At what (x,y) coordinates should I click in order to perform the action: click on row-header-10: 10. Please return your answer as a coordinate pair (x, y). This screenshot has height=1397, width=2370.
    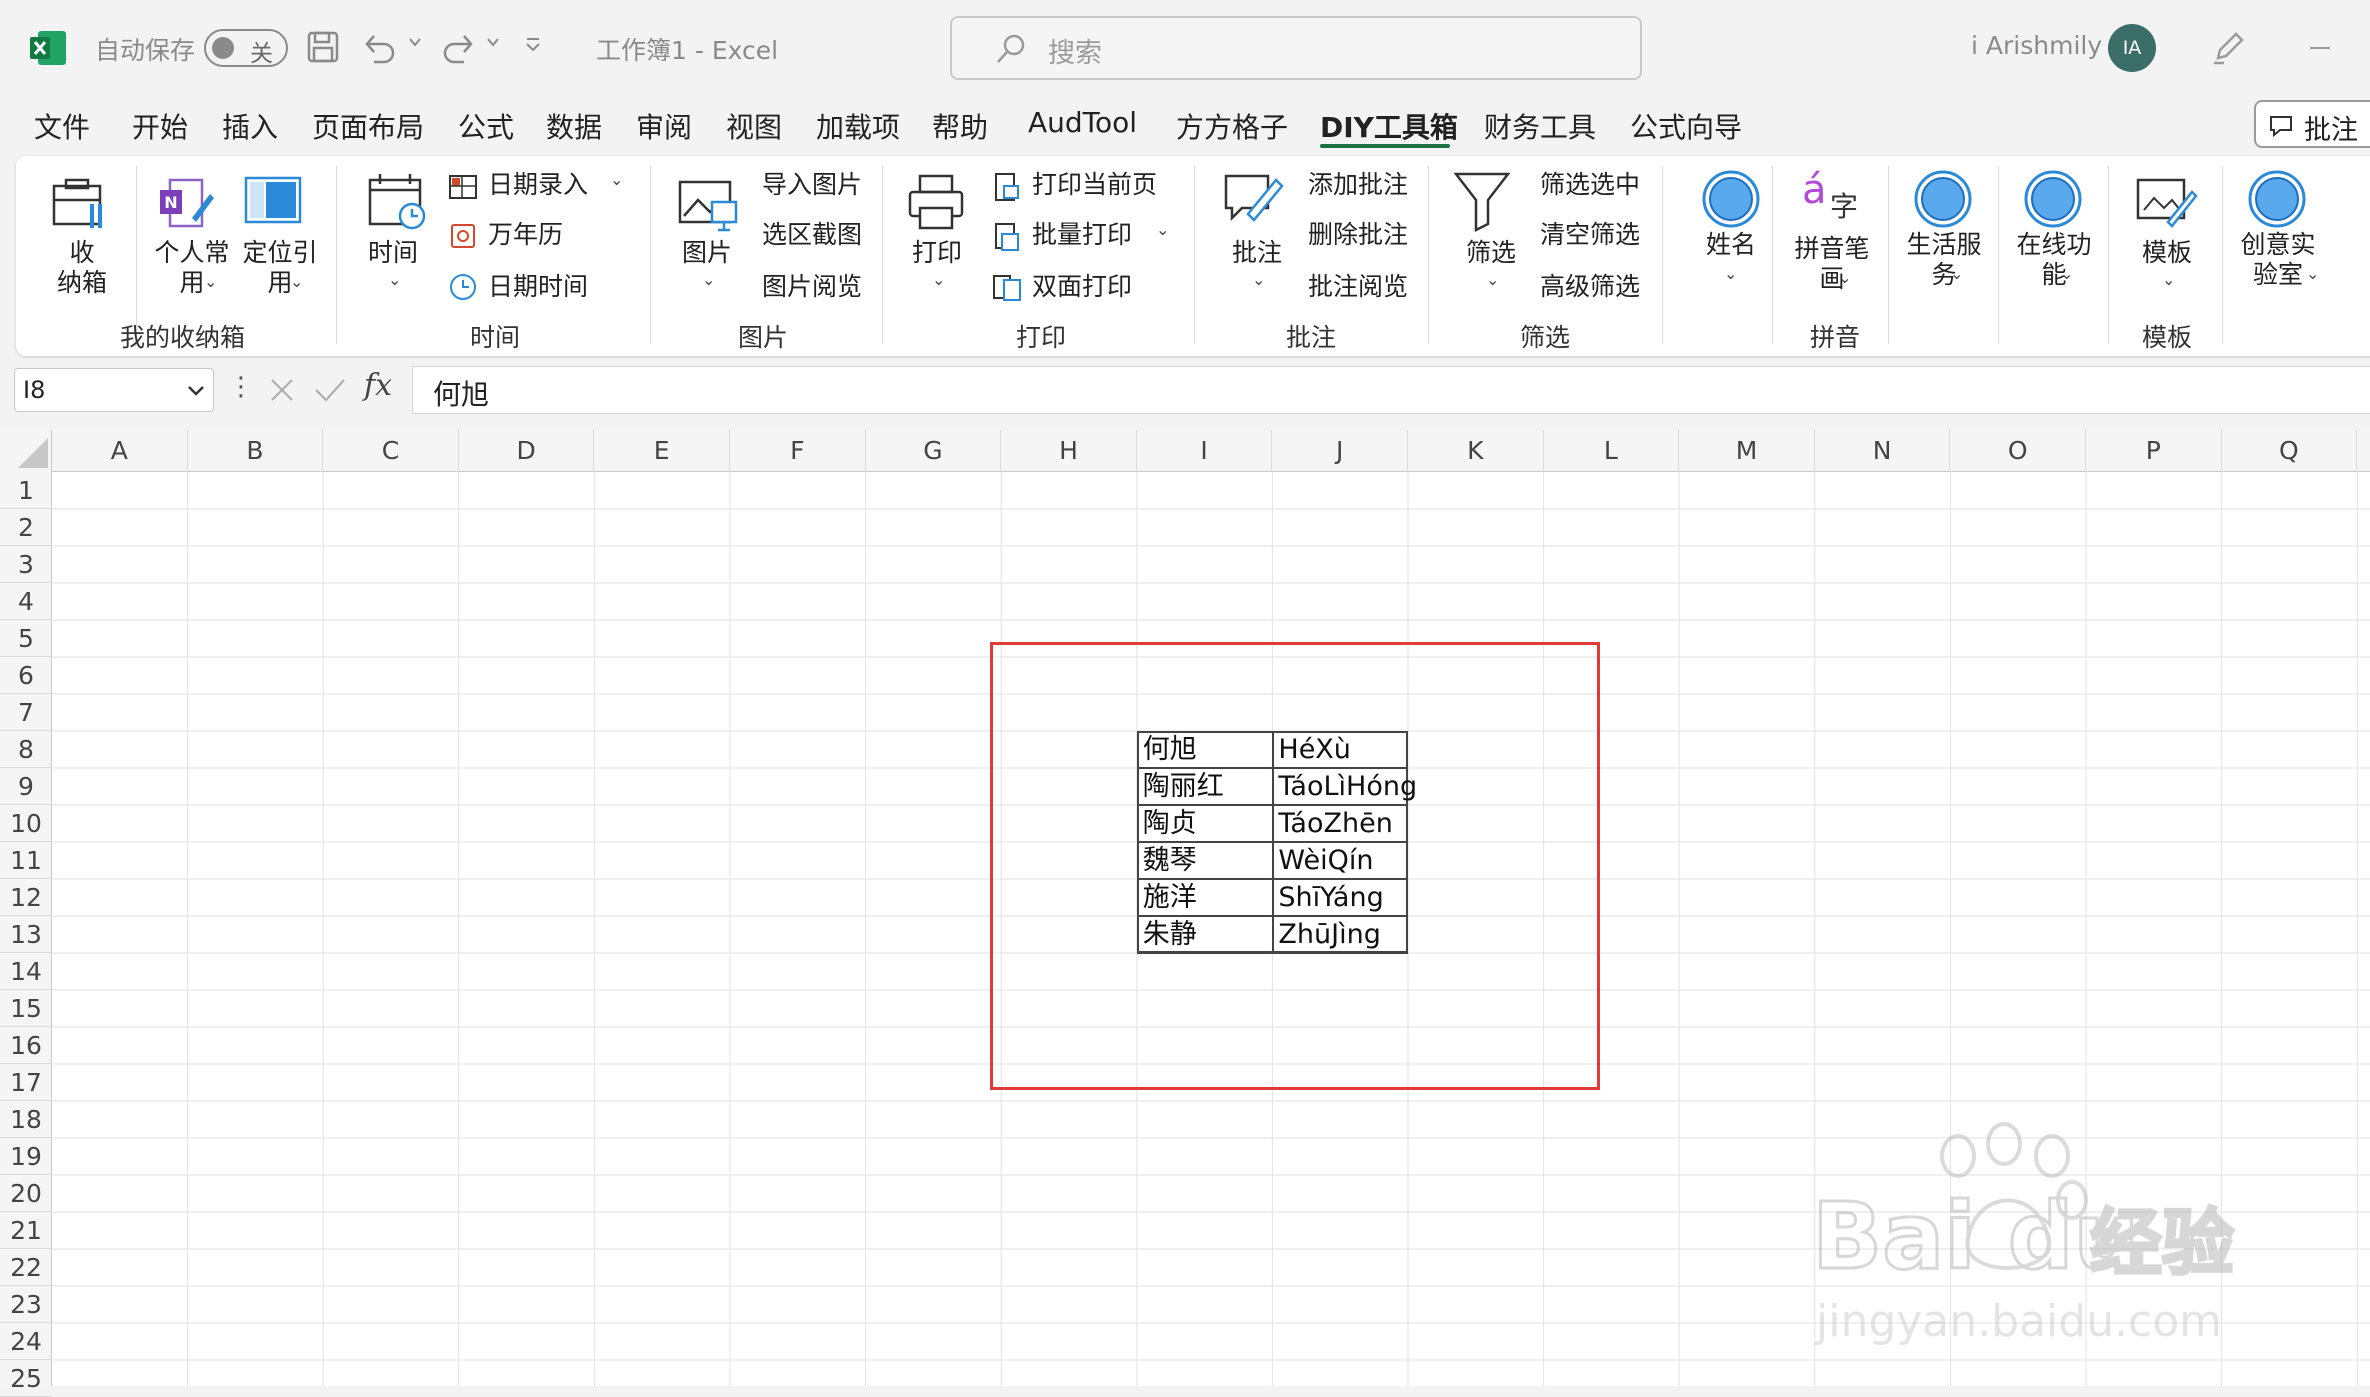
    Looking at the image, I should click on (26, 823).